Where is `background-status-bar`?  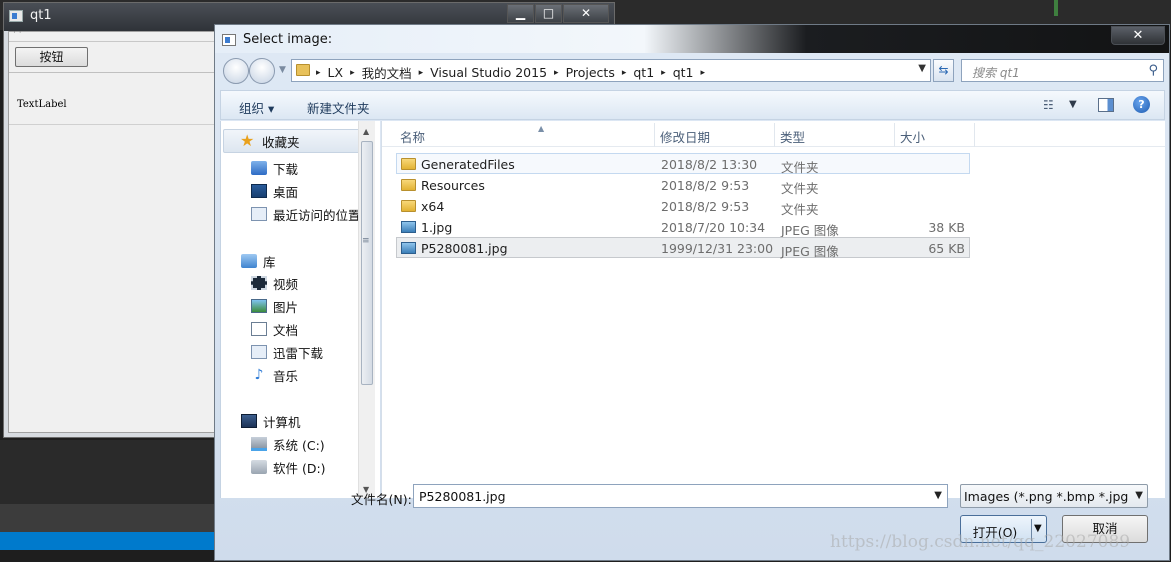
background-status-bar is located at coordinates (108, 541).